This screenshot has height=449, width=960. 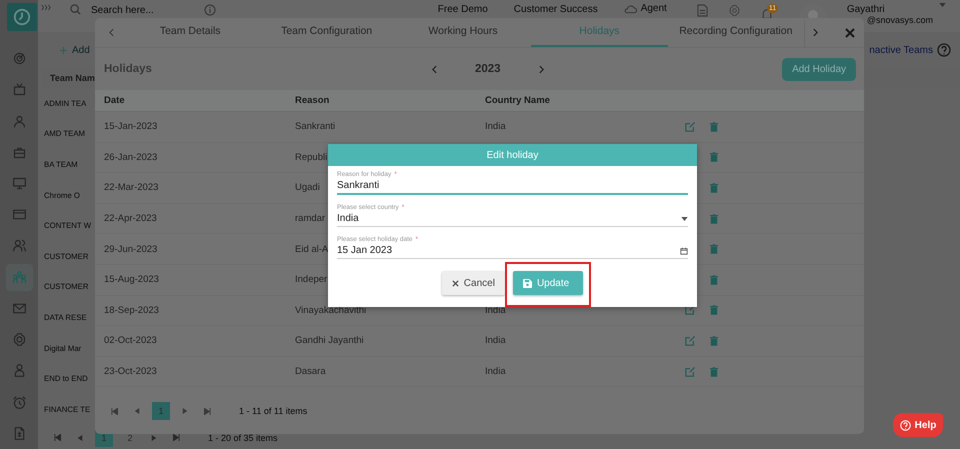 I want to click on update-button: Update, so click(x=548, y=283).